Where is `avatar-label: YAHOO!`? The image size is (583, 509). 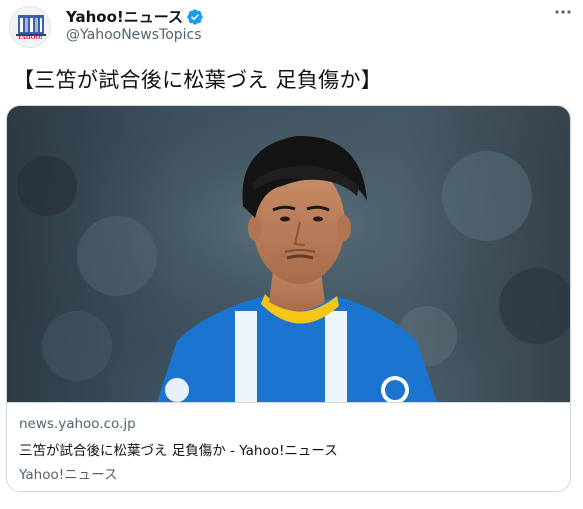 avatar-label: YAHOO! is located at coordinates (30, 38).